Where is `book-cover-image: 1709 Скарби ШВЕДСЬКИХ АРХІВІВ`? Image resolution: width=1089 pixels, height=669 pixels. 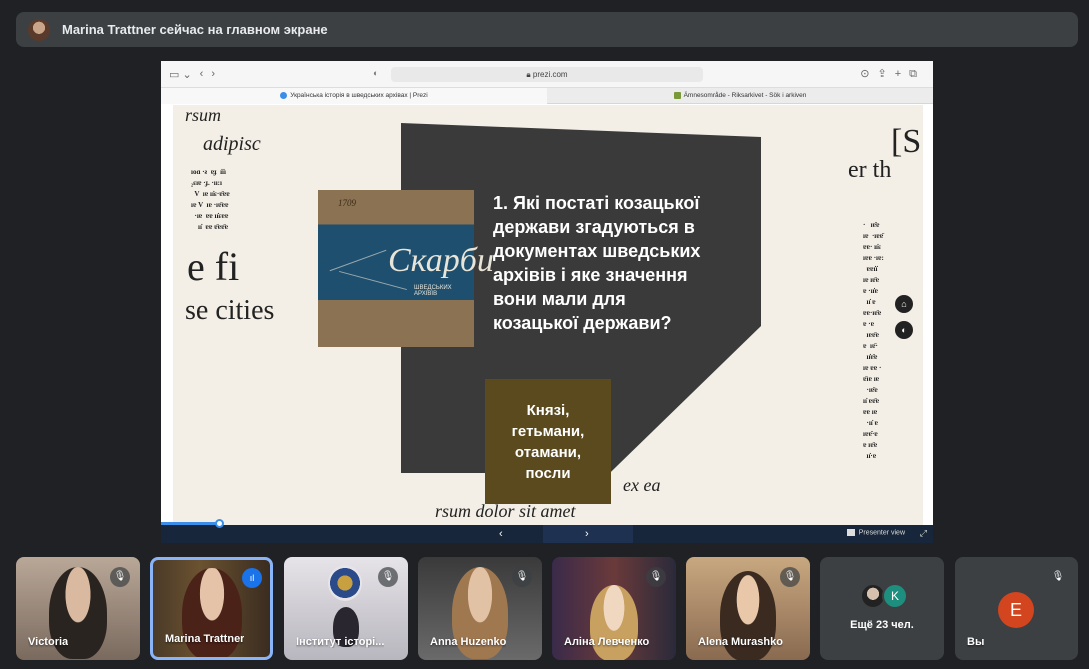 book-cover-image: 1709 Скарби ШВЕДСЬКИХ АРХІВІВ is located at coordinates (406, 268).